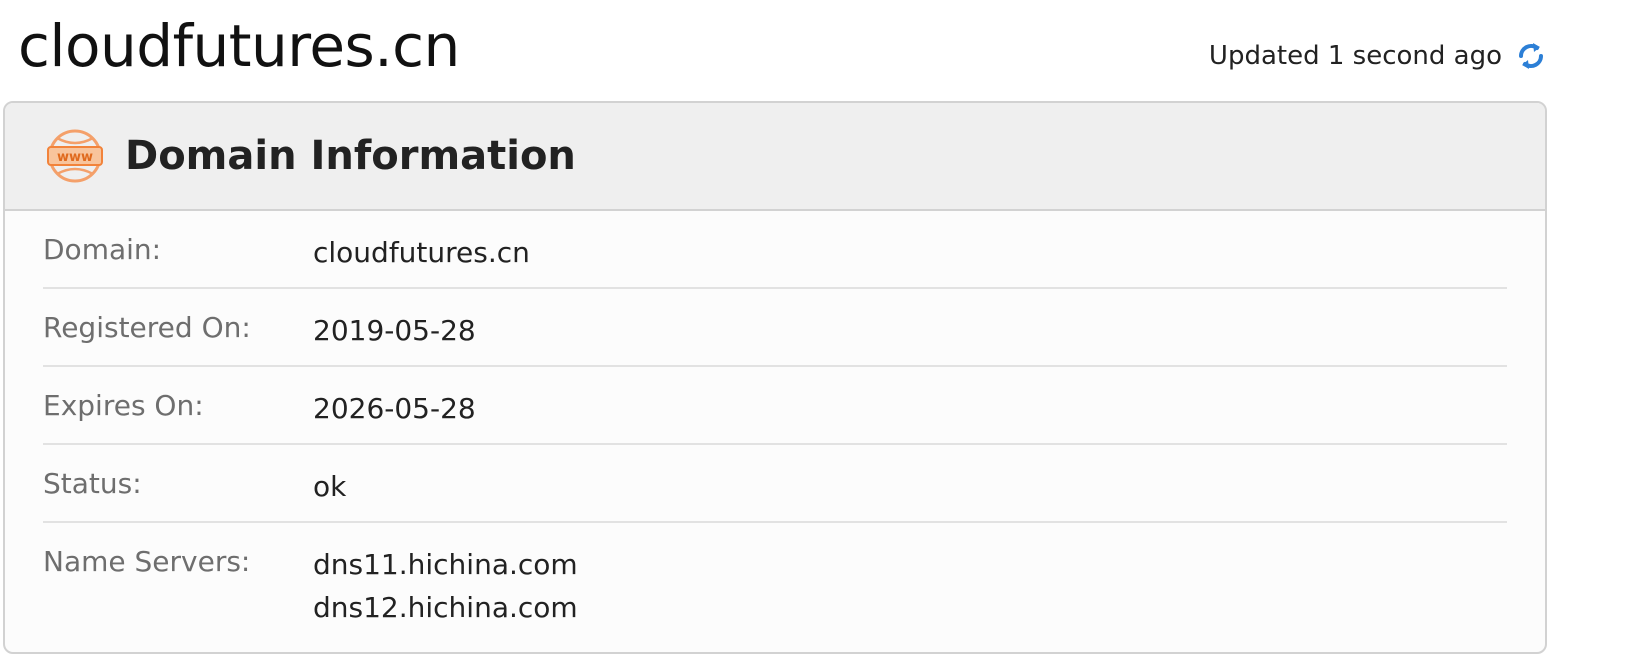 Image resolution: width=1632 pixels, height=662 pixels. Describe the element at coordinates (775, 250) in the screenshot. I see `row-domain: Domain: cloudfutures.cn` at that location.